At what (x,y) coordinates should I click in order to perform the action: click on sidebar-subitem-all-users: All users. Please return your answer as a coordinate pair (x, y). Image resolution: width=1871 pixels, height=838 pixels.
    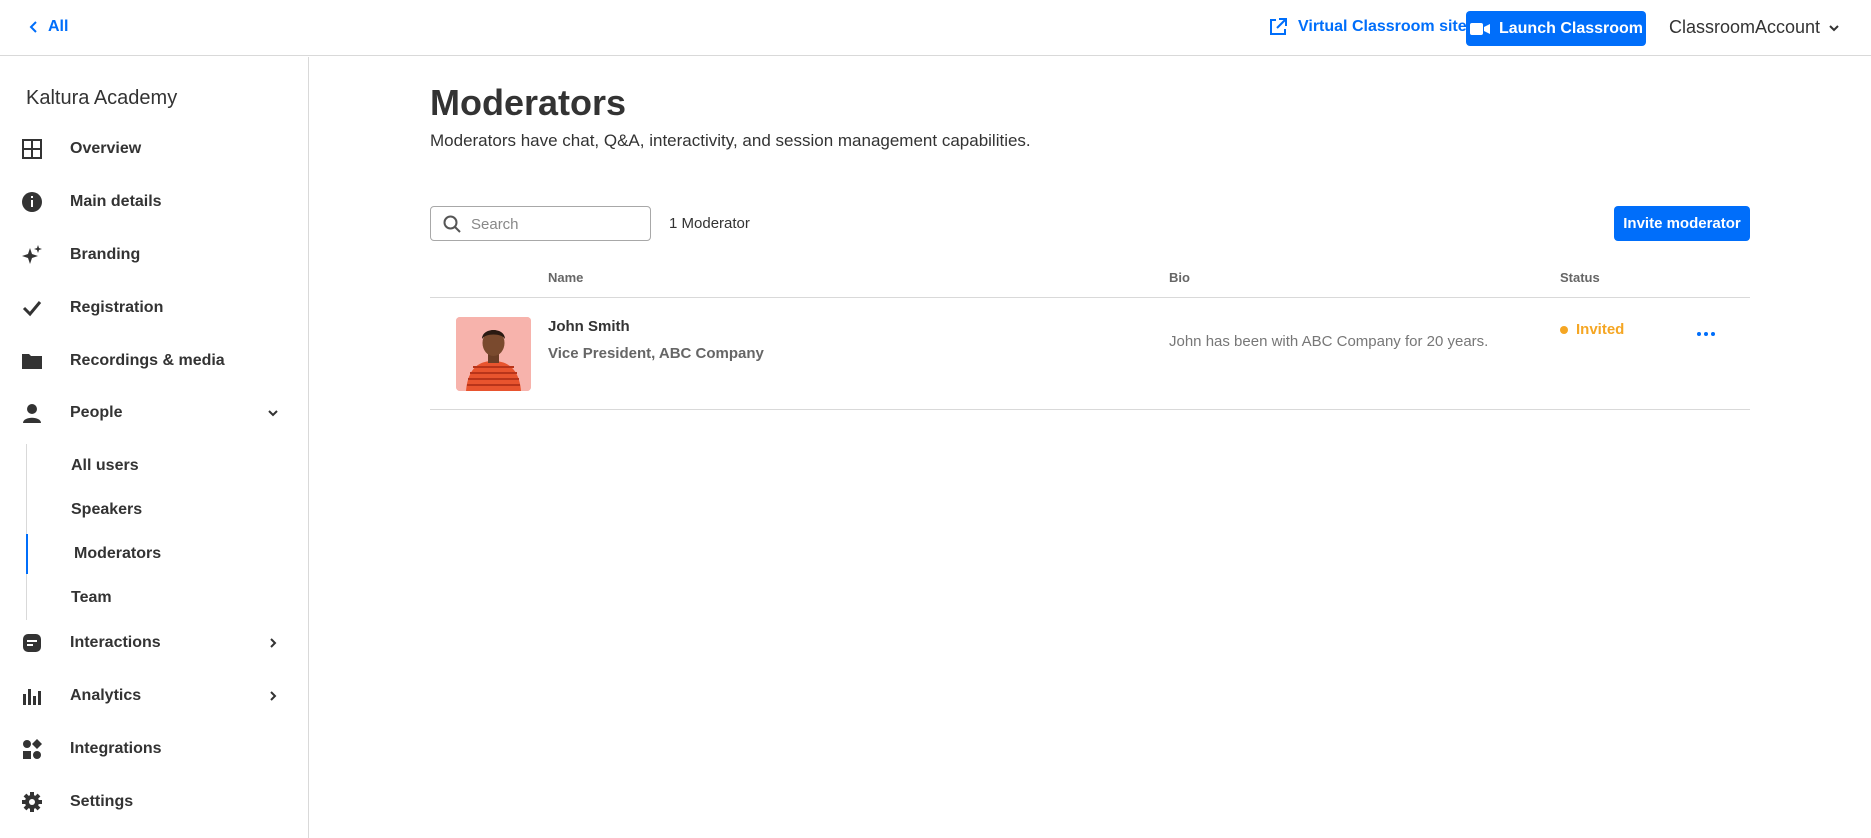
    Looking at the image, I should click on (167, 466).